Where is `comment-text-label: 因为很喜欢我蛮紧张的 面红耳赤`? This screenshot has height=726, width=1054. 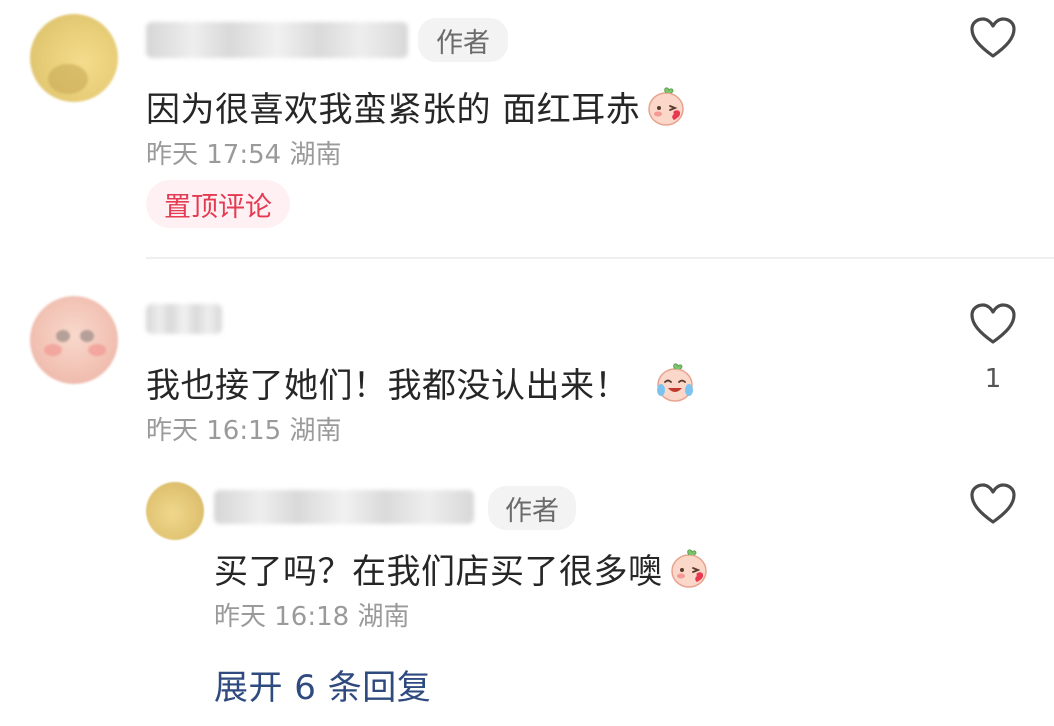 comment-text-label: 因为很喜欢我蛮紧张的 面红耳赤 is located at coordinates (393, 109).